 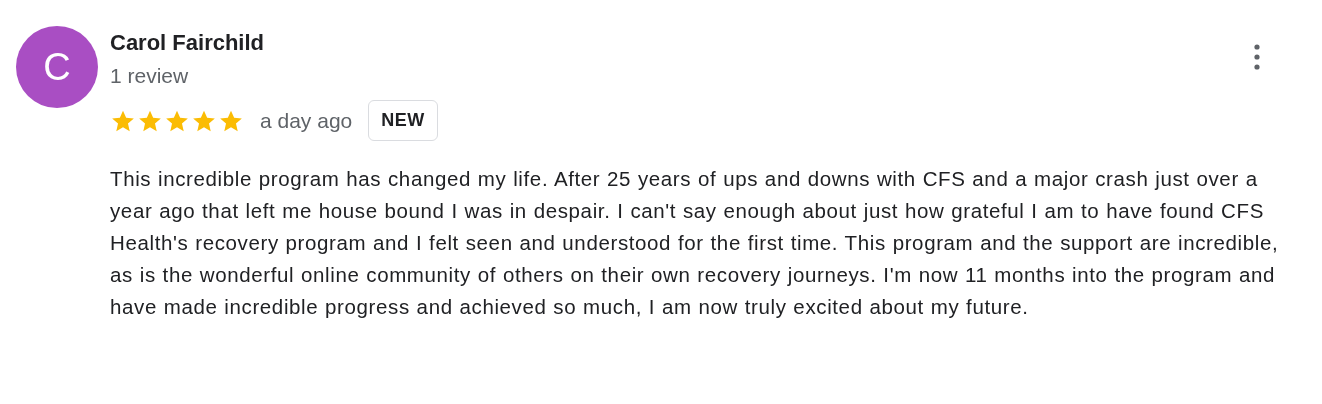 What do you see at coordinates (403, 120) in the screenshot?
I see `new-badge: NEW` at bounding box center [403, 120].